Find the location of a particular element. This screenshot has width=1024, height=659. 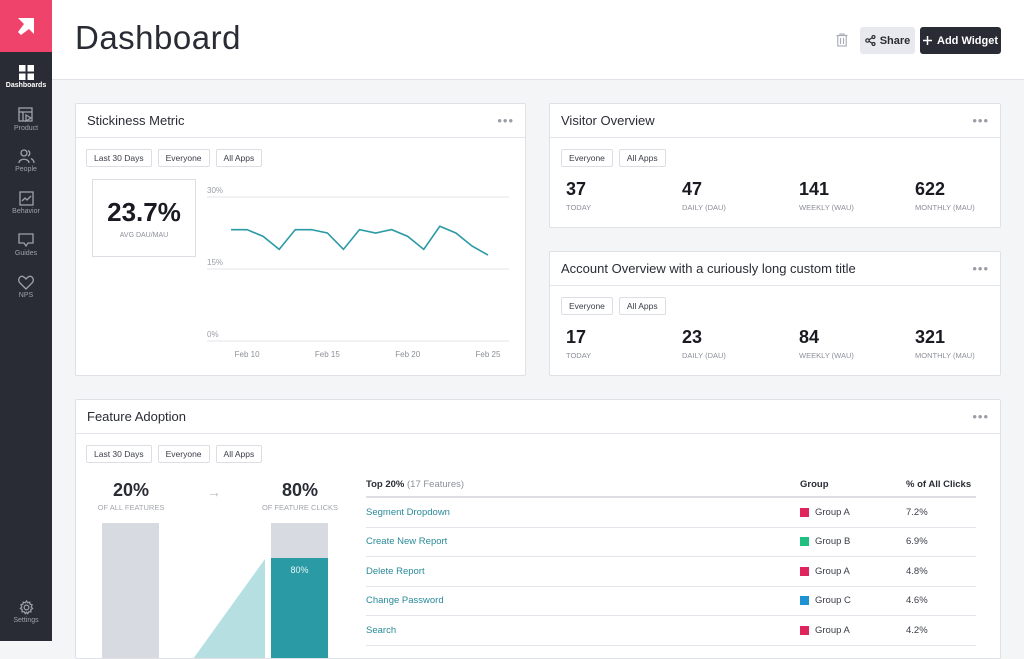

stat-wau: 141WEEKLY (WAU) is located at coordinates (826, 195).